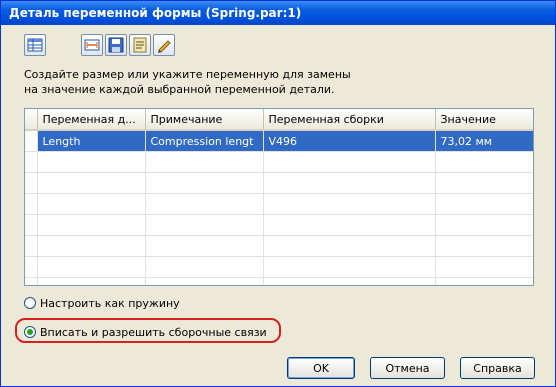 The width and height of the screenshot is (556, 387). I want to click on edit-pencil-icon, so click(164, 46).